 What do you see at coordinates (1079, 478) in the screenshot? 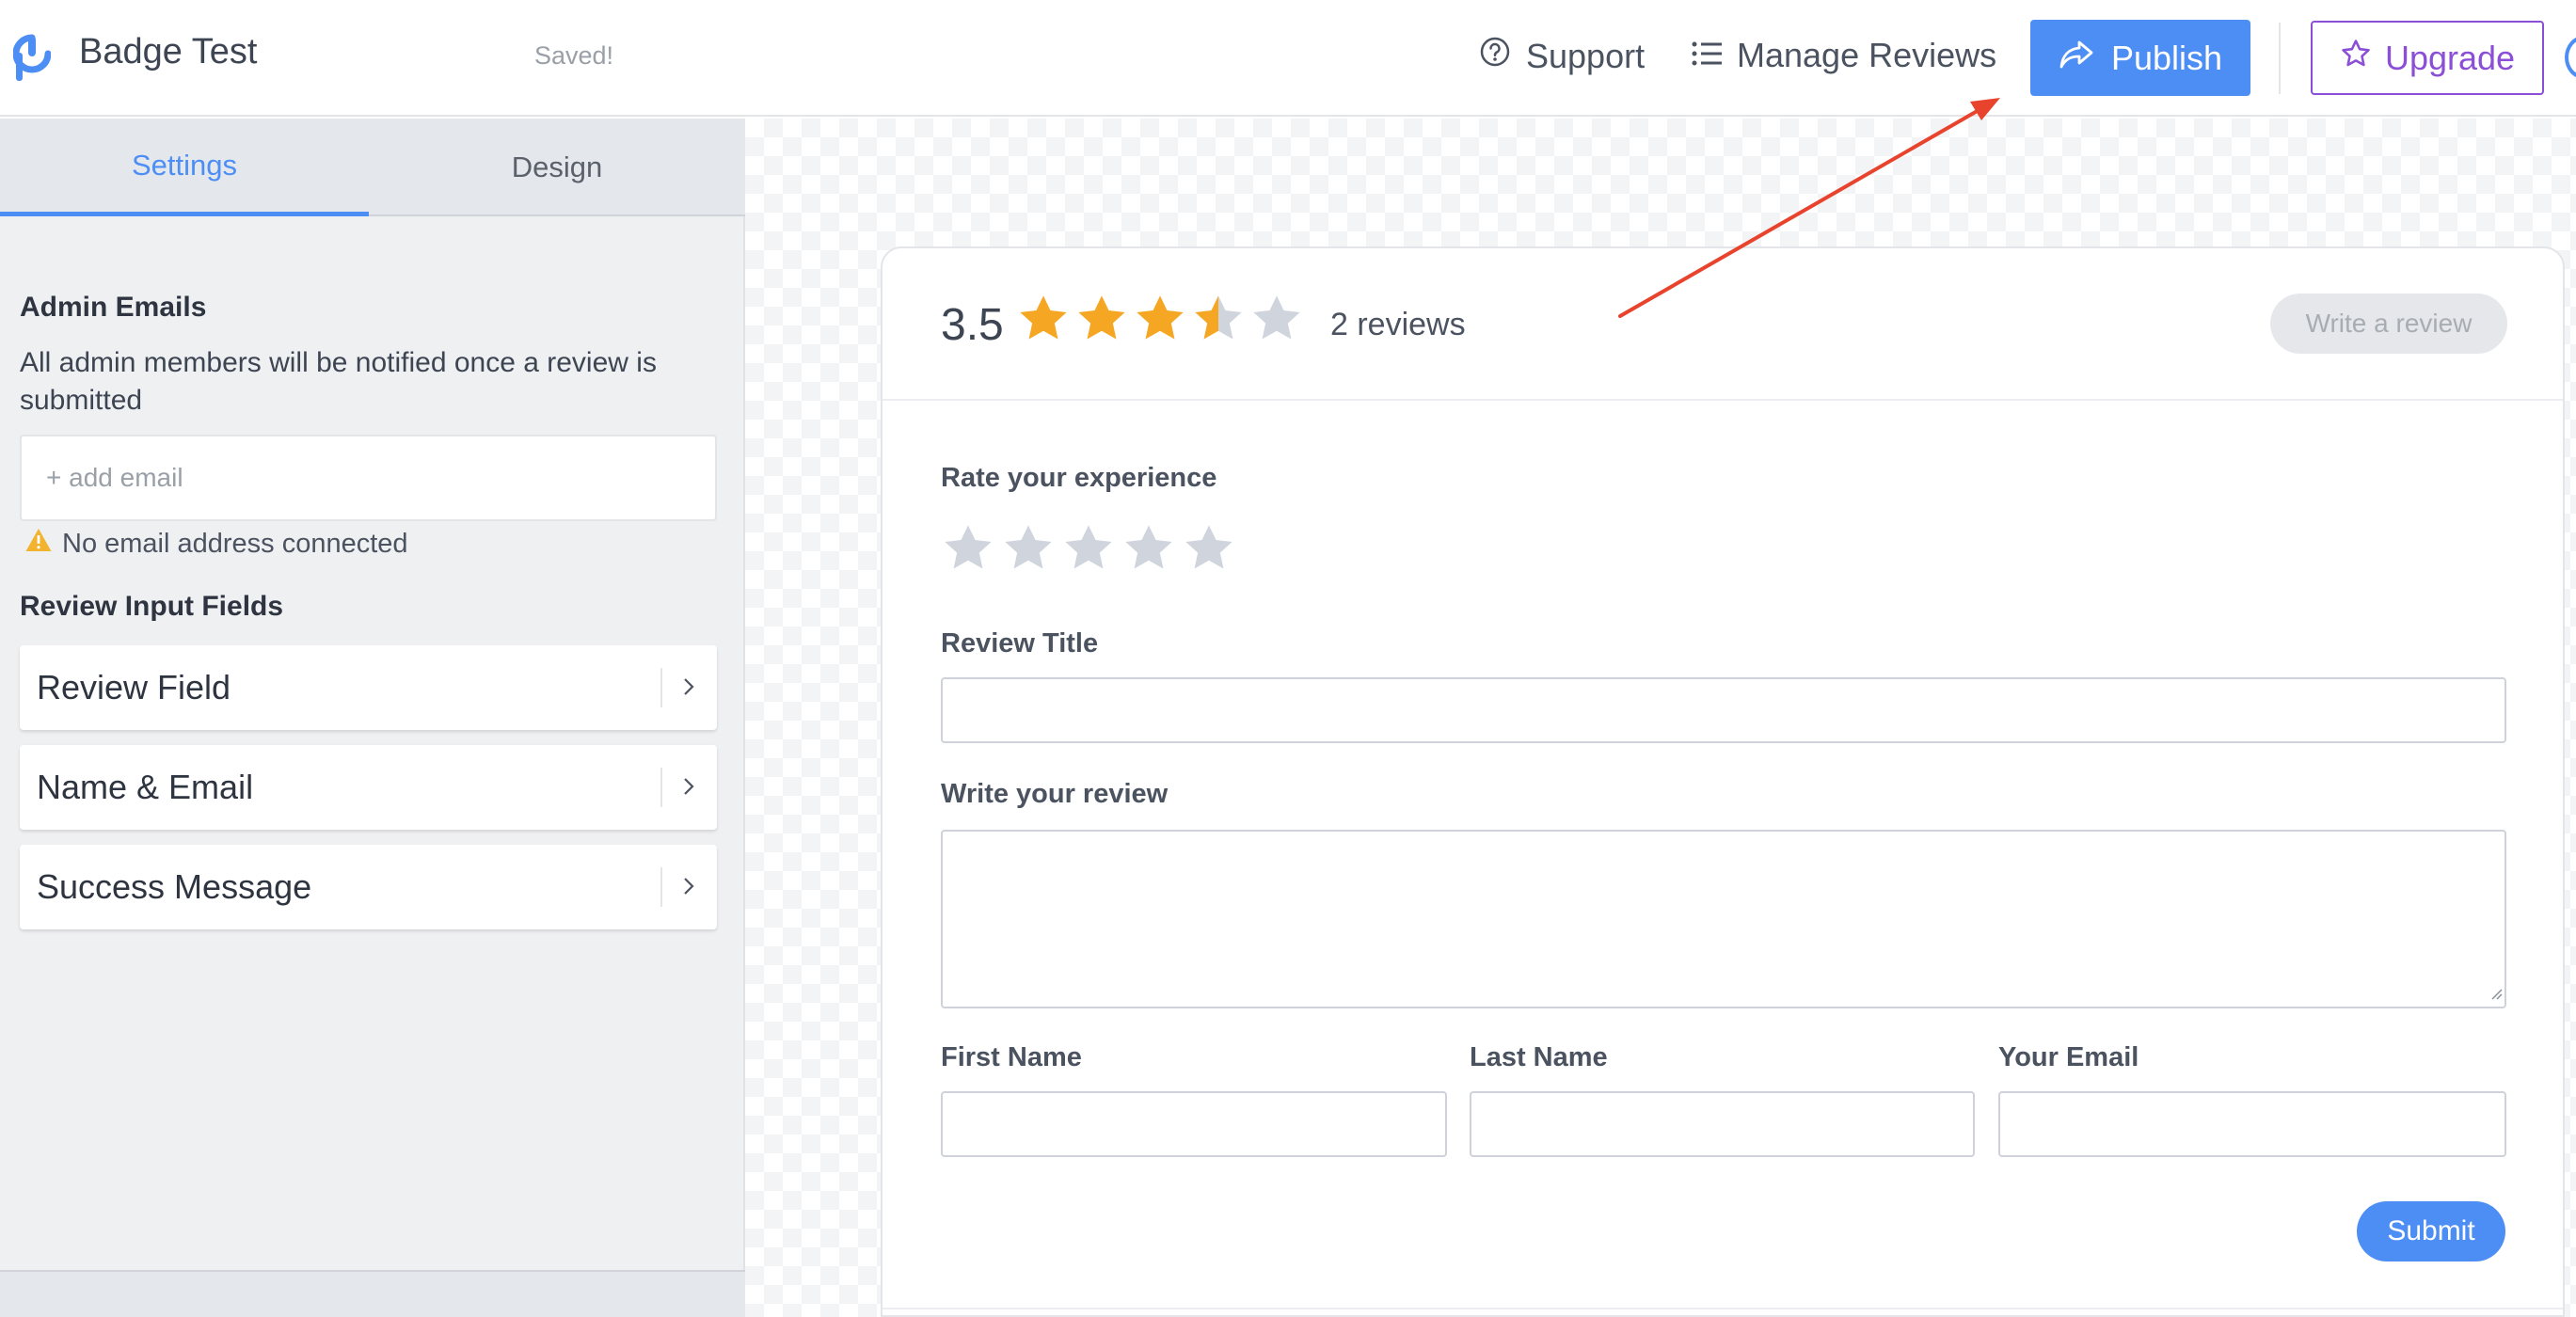
I see `rate-experience-label: Rate your experience` at bounding box center [1079, 478].